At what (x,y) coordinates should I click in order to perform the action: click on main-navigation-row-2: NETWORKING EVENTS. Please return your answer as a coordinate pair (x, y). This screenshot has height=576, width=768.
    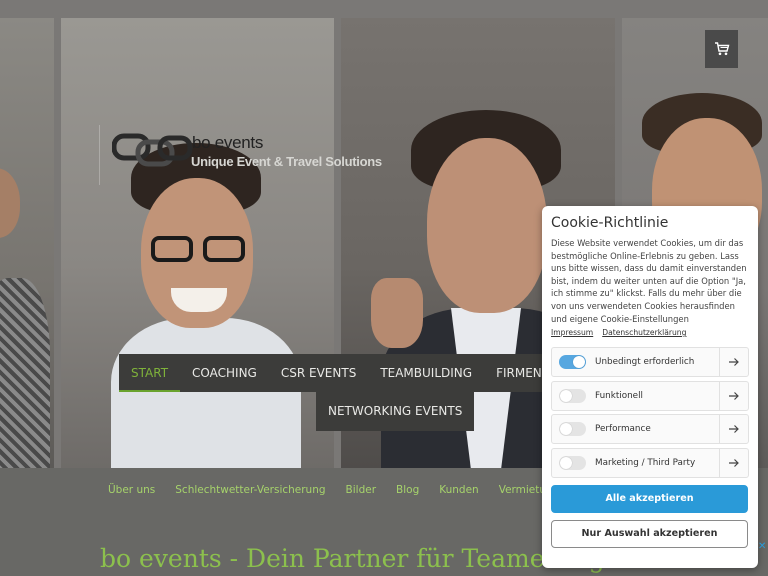
    Looking at the image, I should click on (395, 411).